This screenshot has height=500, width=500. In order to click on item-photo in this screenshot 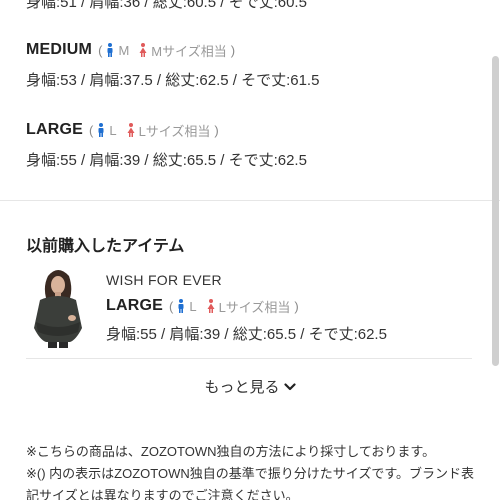, I will do `click(58, 307)`.